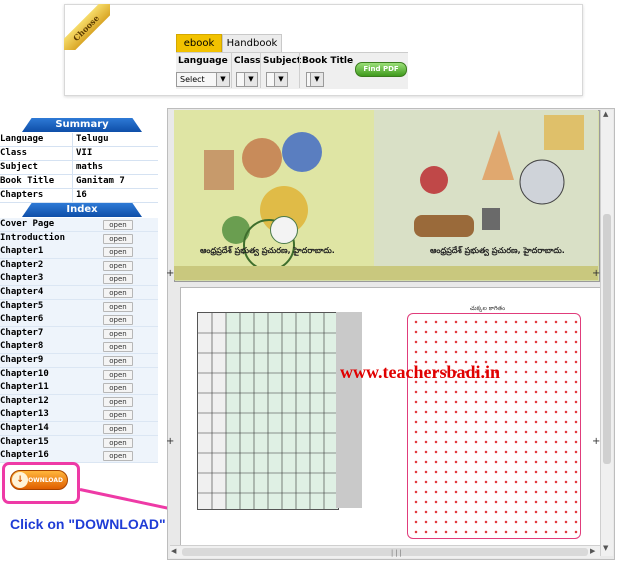 The width and height of the screenshot is (640, 568). What do you see at coordinates (81, 195) in the screenshot?
I see `summary-value: 16` at bounding box center [81, 195].